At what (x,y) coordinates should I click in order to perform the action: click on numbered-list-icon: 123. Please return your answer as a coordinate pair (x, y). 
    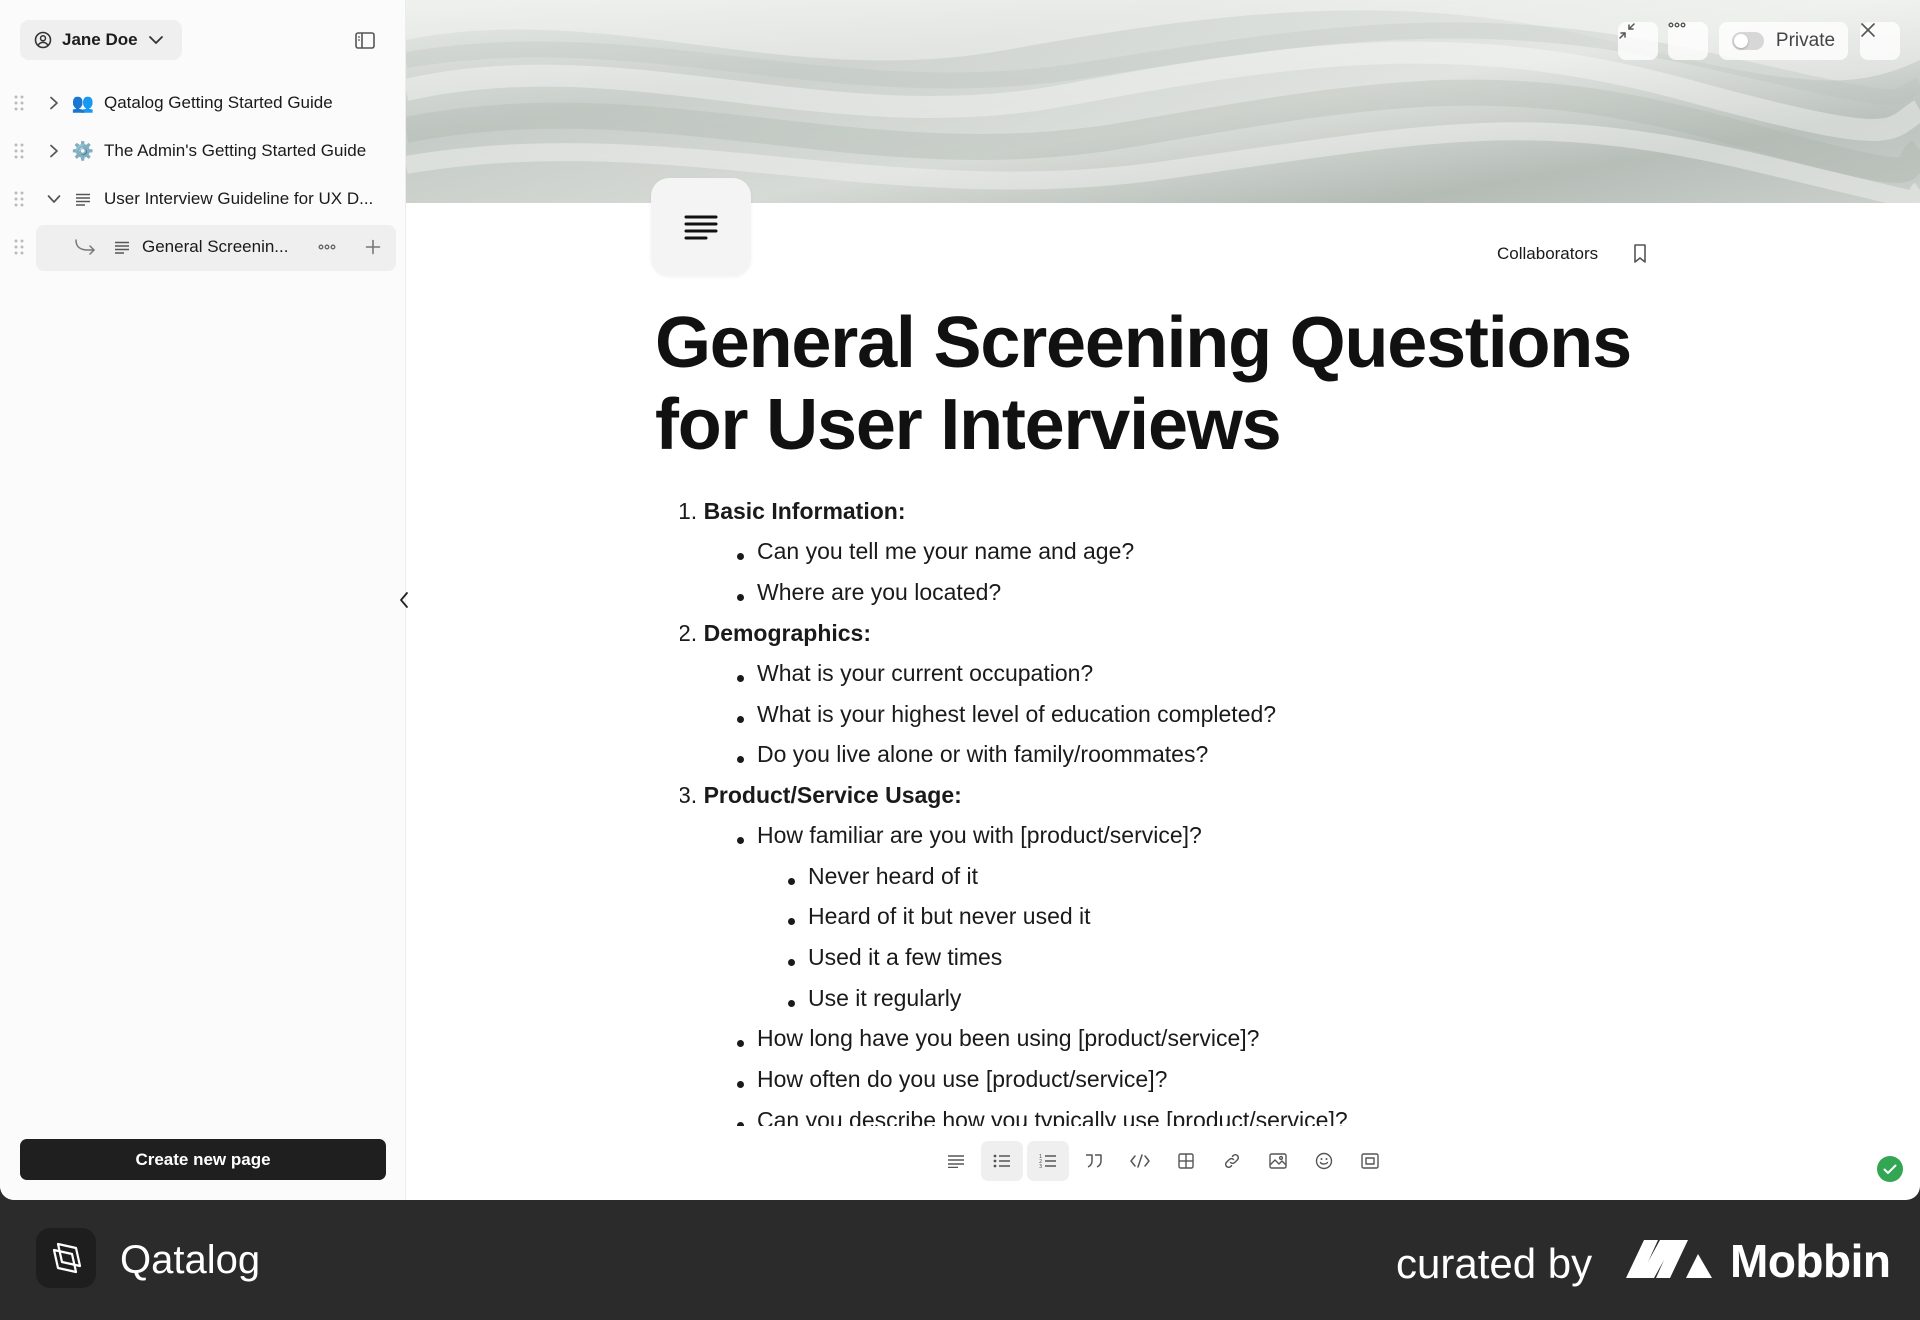
    Looking at the image, I should click on (1048, 1161).